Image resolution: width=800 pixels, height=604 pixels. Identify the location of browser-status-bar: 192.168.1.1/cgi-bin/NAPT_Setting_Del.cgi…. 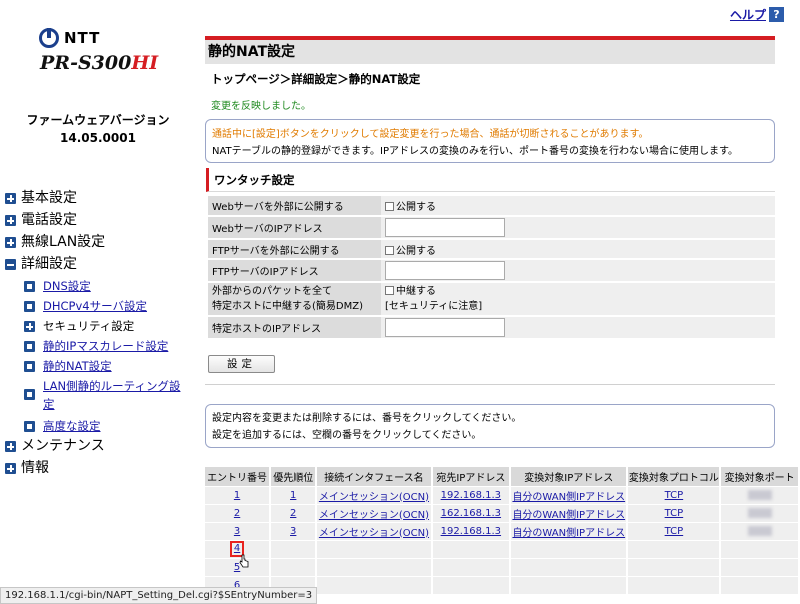
(159, 595).